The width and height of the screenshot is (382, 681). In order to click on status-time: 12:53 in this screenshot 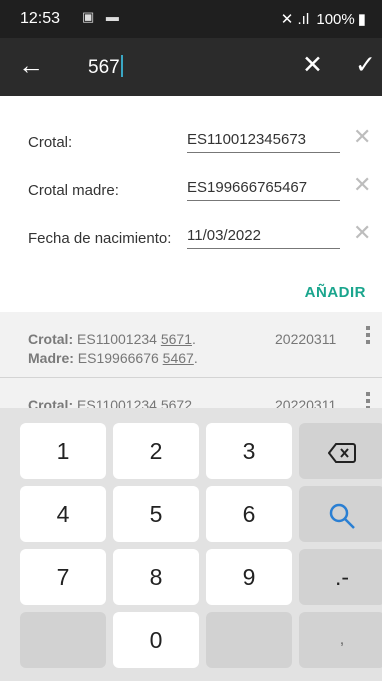, I will do `click(40, 18)`.